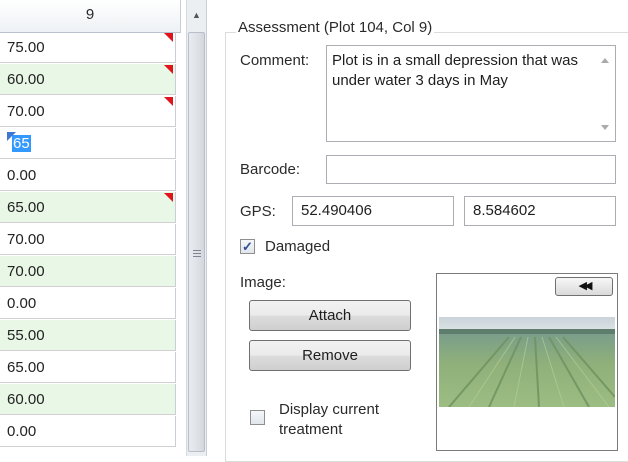 Image resolution: width=628 pixels, height=462 pixels. I want to click on gps-latitude-input: 52.490406, so click(373, 211).